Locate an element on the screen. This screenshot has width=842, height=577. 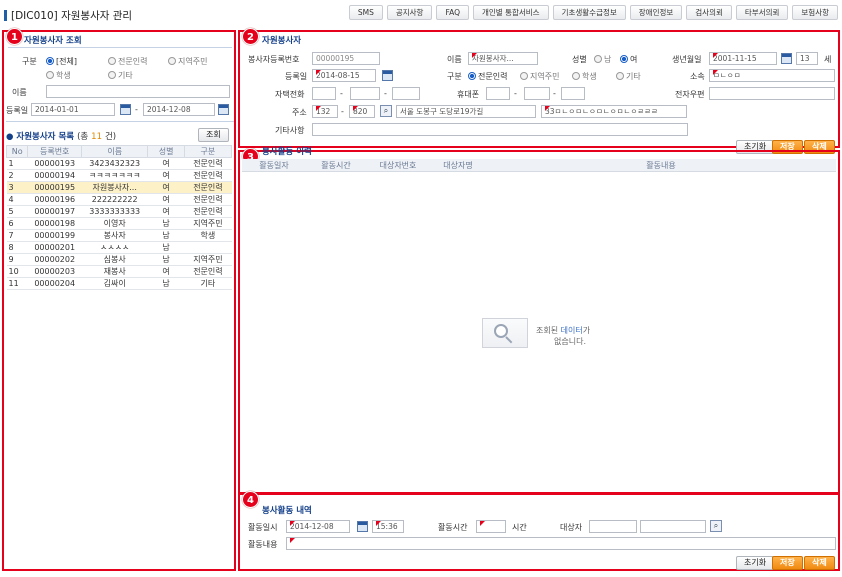
birth-label: 생년월일 is located at coordinates (687, 59).